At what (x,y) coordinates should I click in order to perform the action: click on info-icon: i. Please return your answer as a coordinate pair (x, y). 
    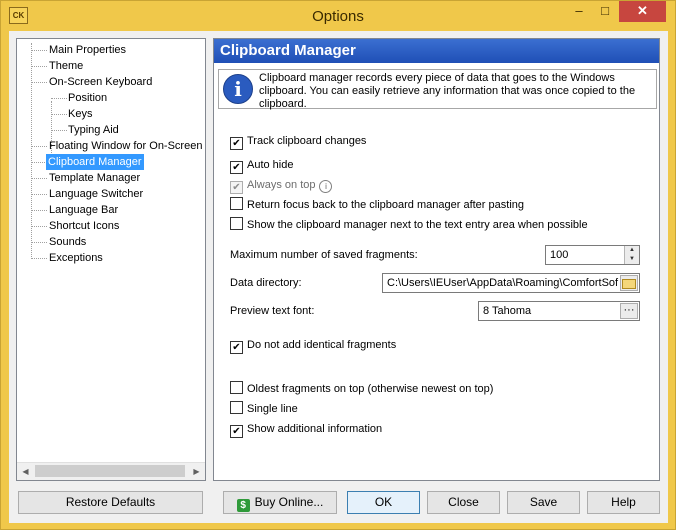
    Looking at the image, I should click on (238, 89).